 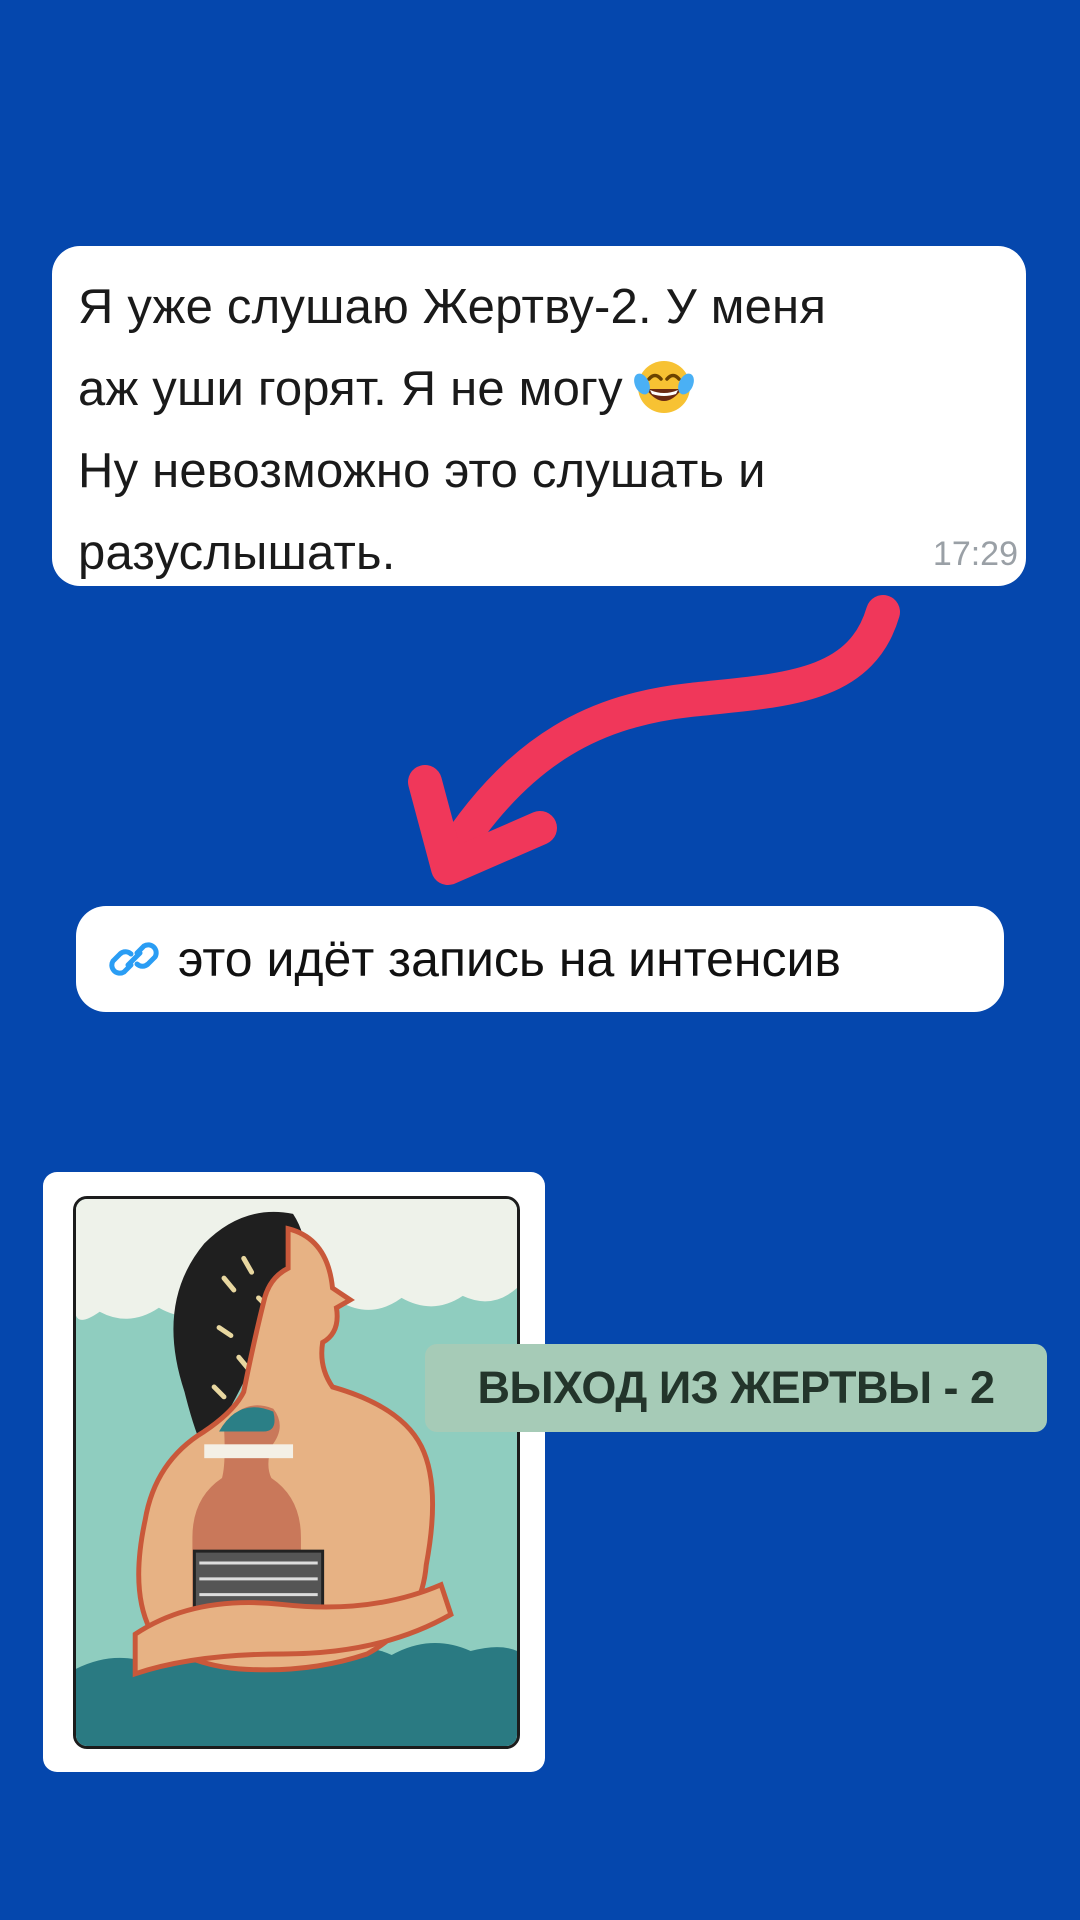 What do you see at coordinates (350, 389) in the screenshot?
I see `message-line: аж уши горят. Я не могу` at bounding box center [350, 389].